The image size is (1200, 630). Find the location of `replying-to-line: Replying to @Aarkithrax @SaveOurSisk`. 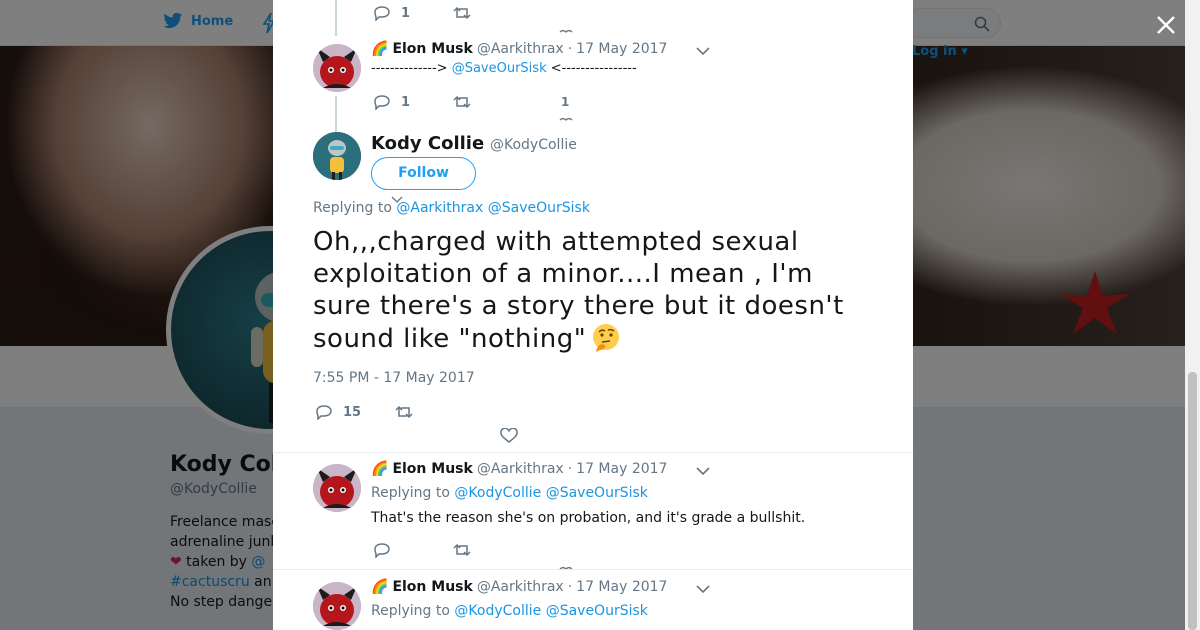

replying-to-line: Replying to @Aarkithrax @SaveOurSisk is located at coordinates (451, 208).